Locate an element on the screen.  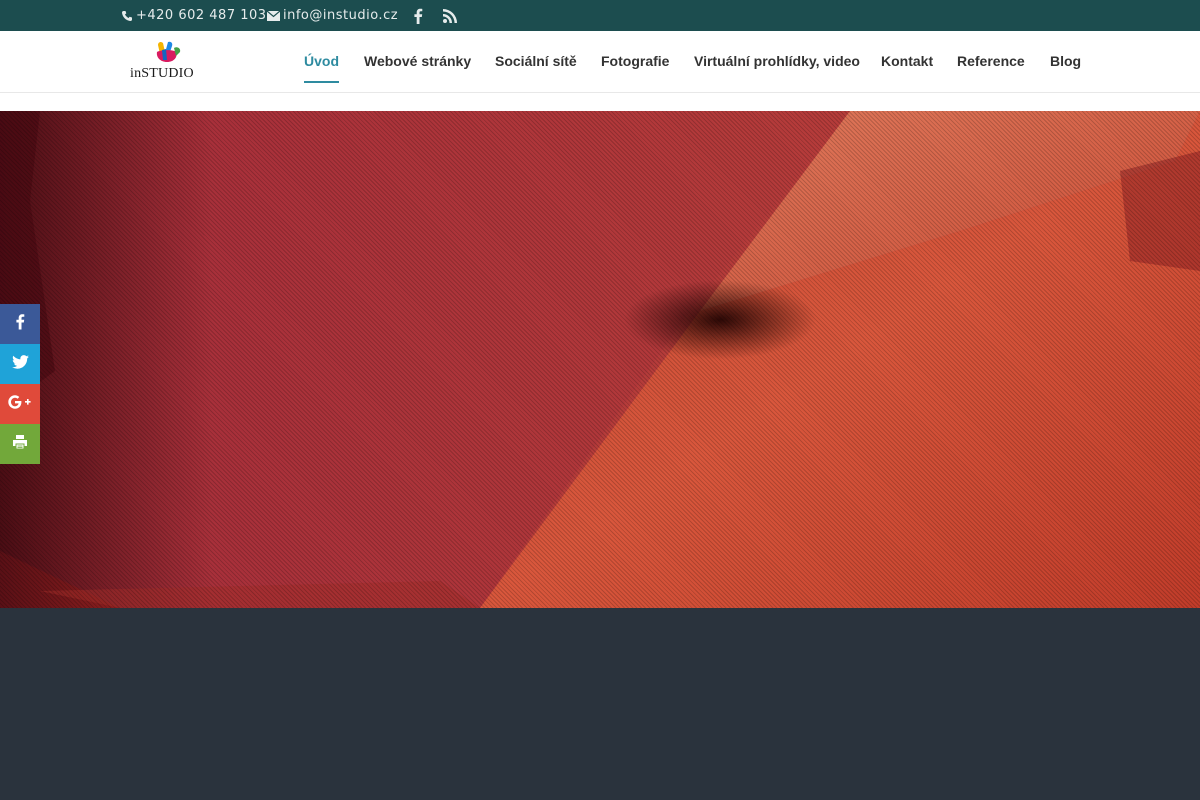
share-google-plus-button is located at coordinates (20, 404).